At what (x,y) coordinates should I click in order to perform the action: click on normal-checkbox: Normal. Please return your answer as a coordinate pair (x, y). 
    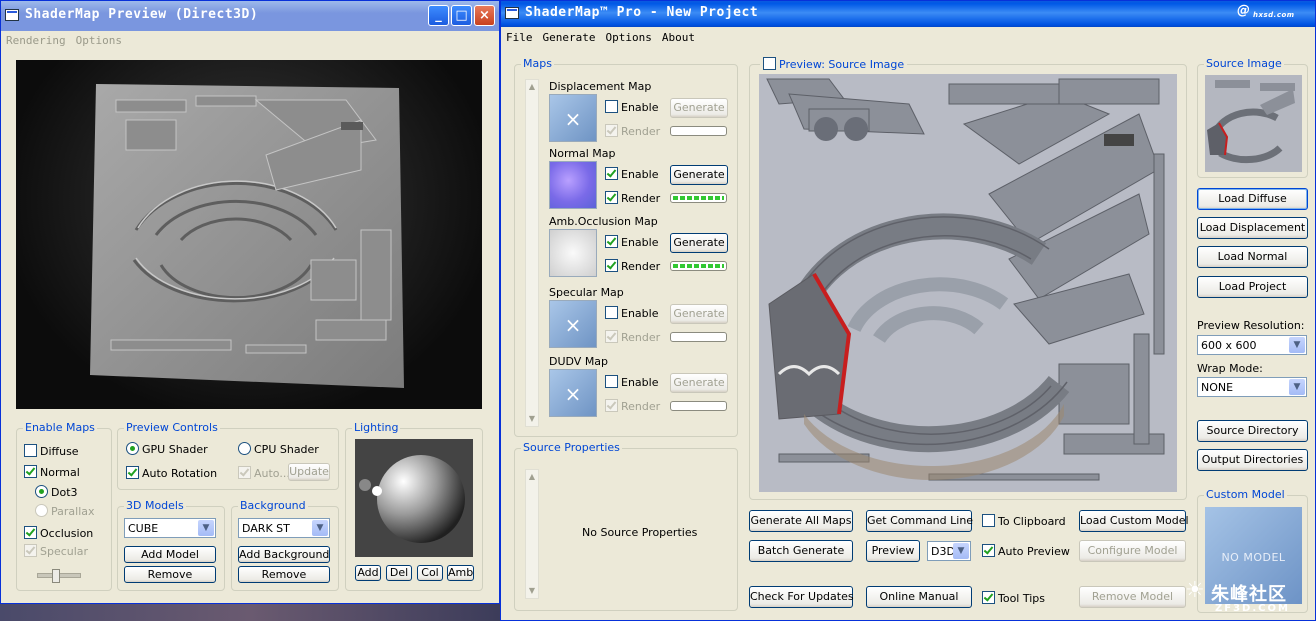
    Looking at the image, I should click on (52, 472).